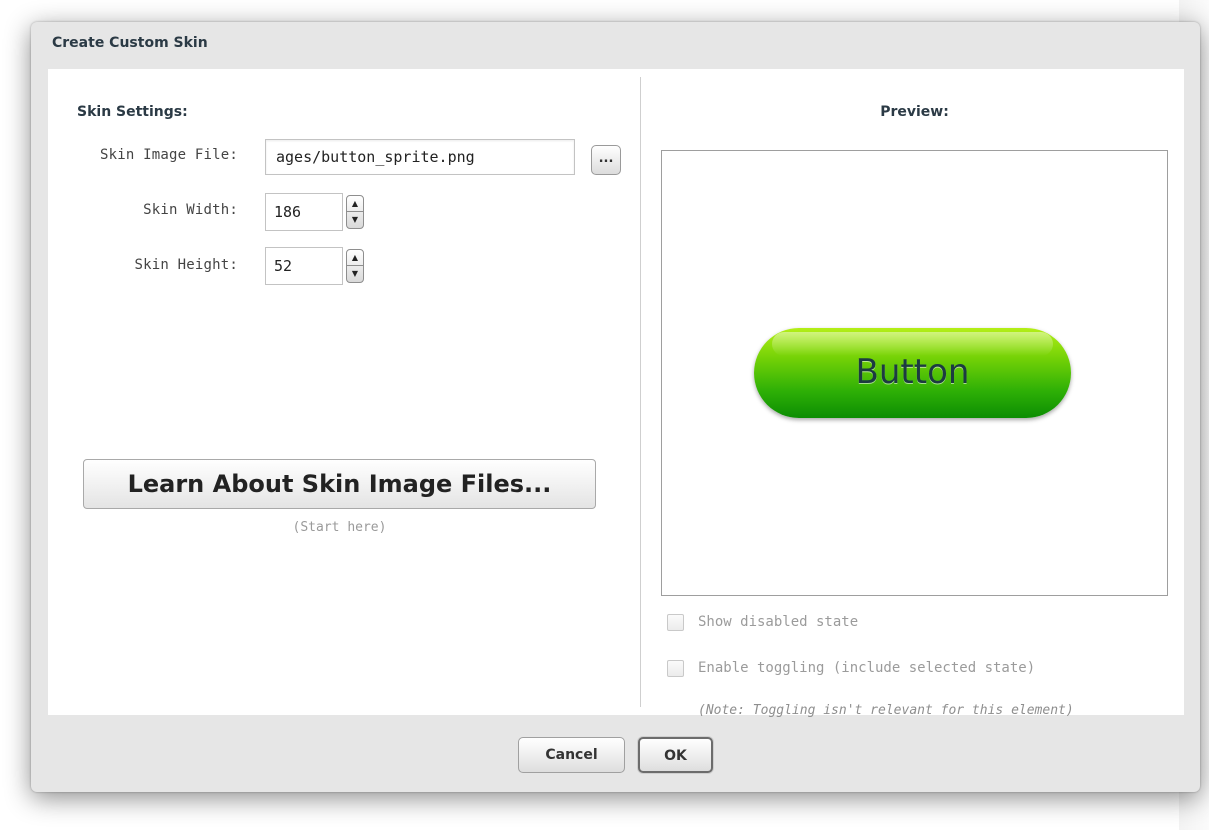 Image resolution: width=1209 pixels, height=830 pixels. I want to click on skin-width-stepper: ▲ ▼, so click(355, 212).